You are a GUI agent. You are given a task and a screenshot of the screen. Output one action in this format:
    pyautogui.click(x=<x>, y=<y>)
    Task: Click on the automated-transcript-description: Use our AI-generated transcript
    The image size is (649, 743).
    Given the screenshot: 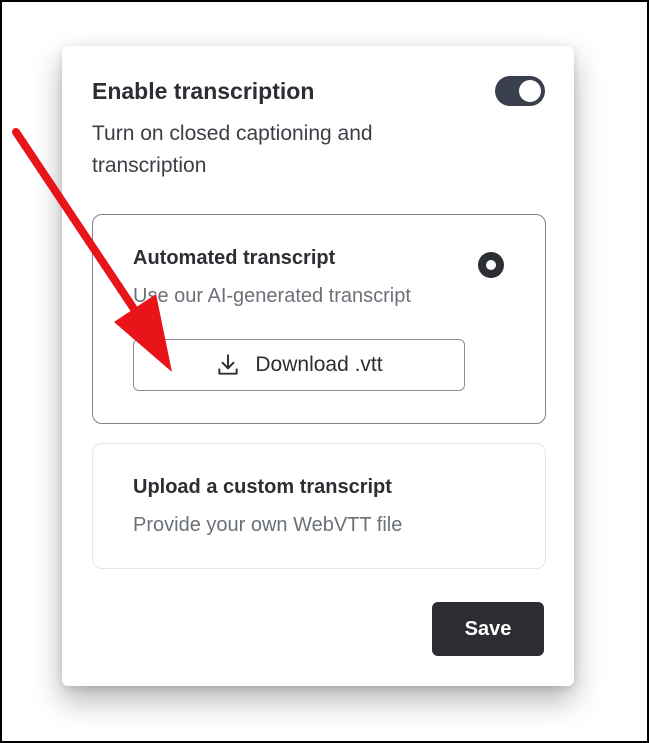 What is the action you would take?
    pyautogui.click(x=272, y=296)
    